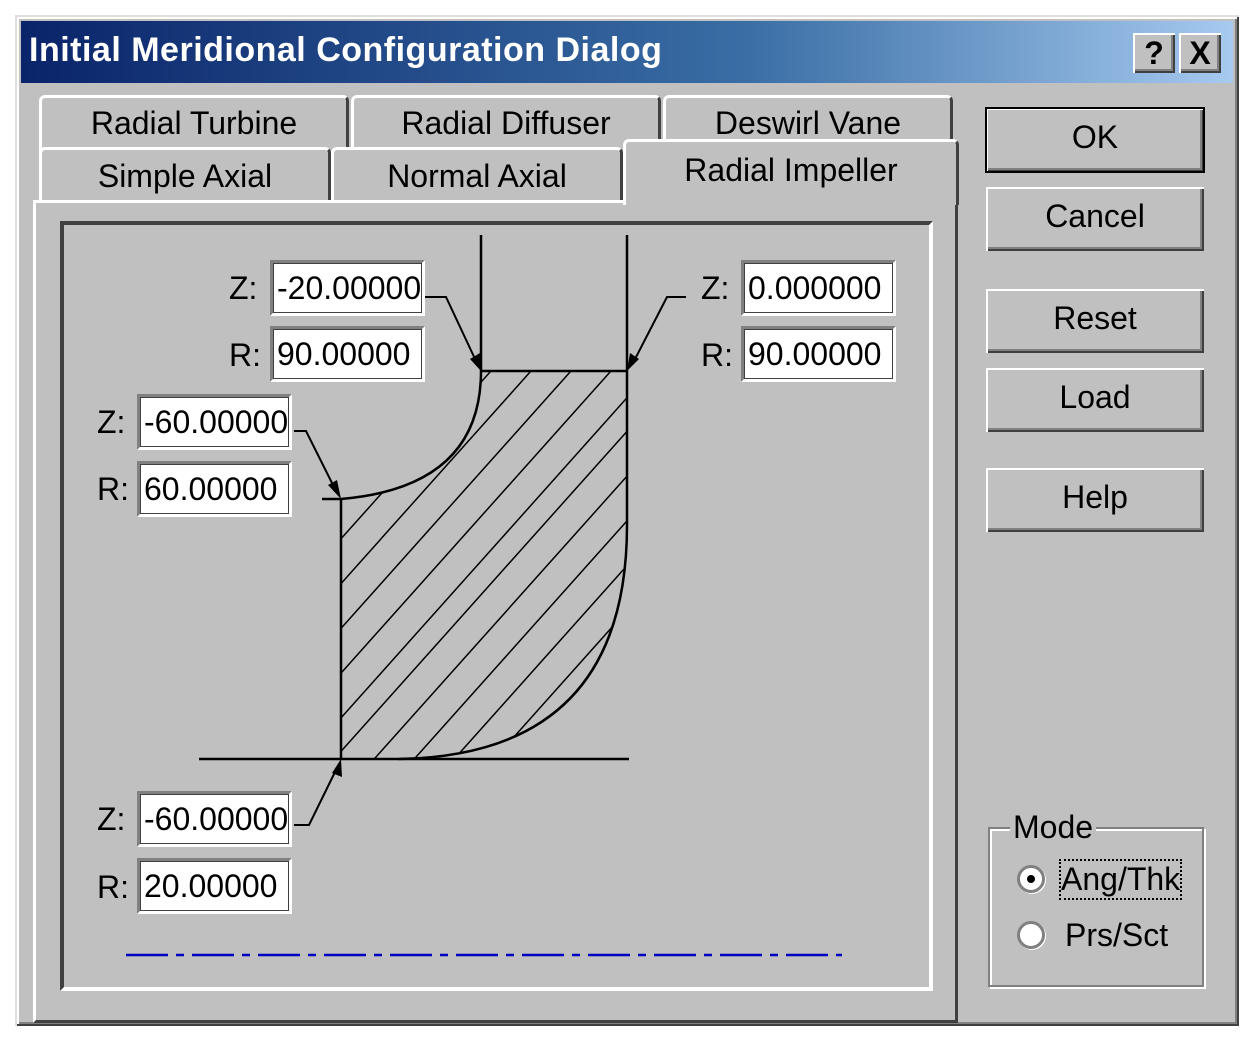 The image size is (1258, 1038). What do you see at coordinates (818, 354) in the screenshot?
I see `shroud-outlet-r-field: 90.00000` at bounding box center [818, 354].